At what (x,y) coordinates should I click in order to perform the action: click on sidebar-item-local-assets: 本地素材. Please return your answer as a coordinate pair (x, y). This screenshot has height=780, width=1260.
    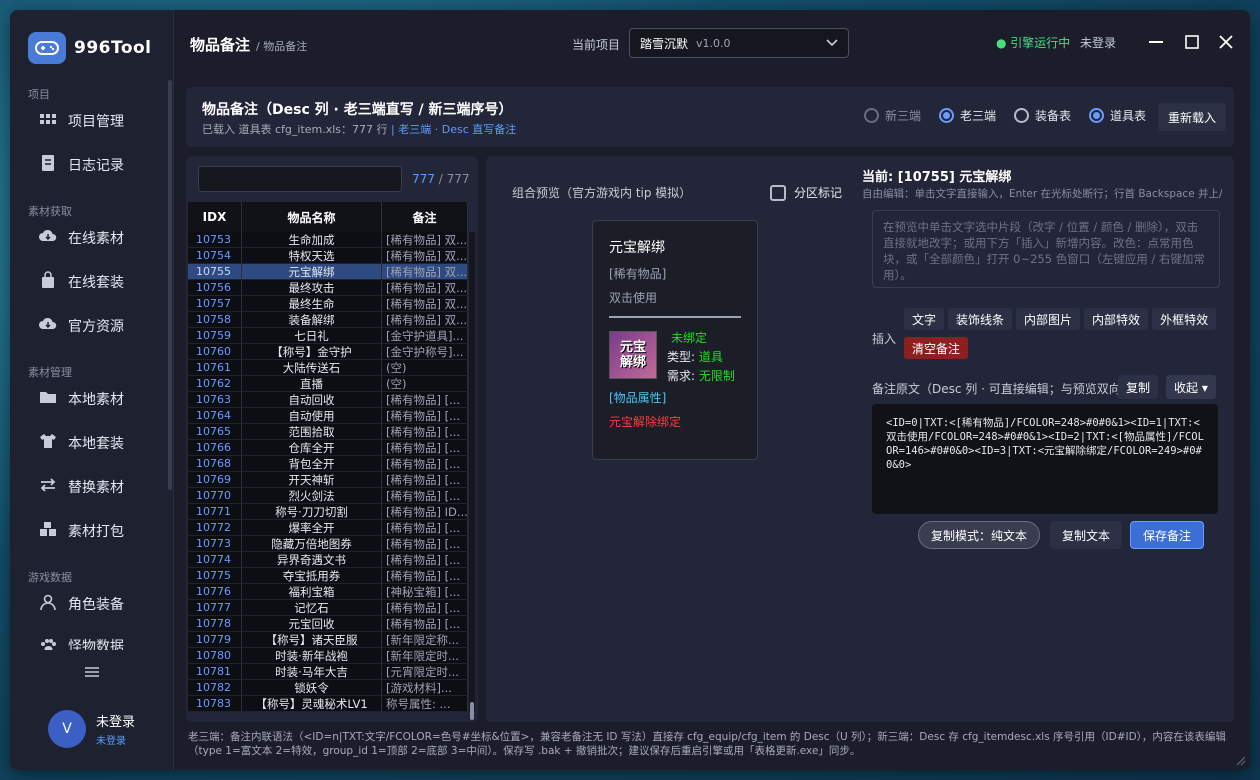
    Looking at the image, I should click on (81, 399).